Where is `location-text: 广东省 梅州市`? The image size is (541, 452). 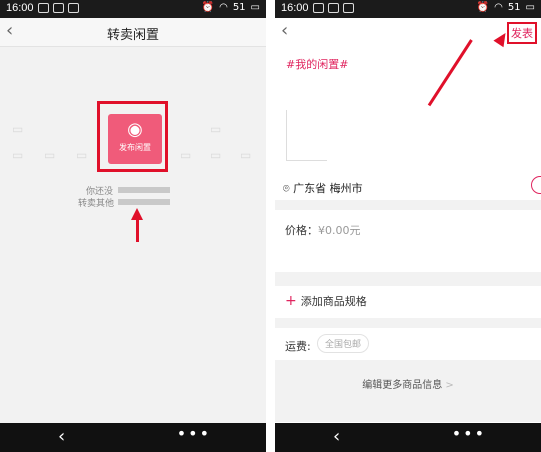 location-text: 广东省 梅州市 is located at coordinates (328, 188).